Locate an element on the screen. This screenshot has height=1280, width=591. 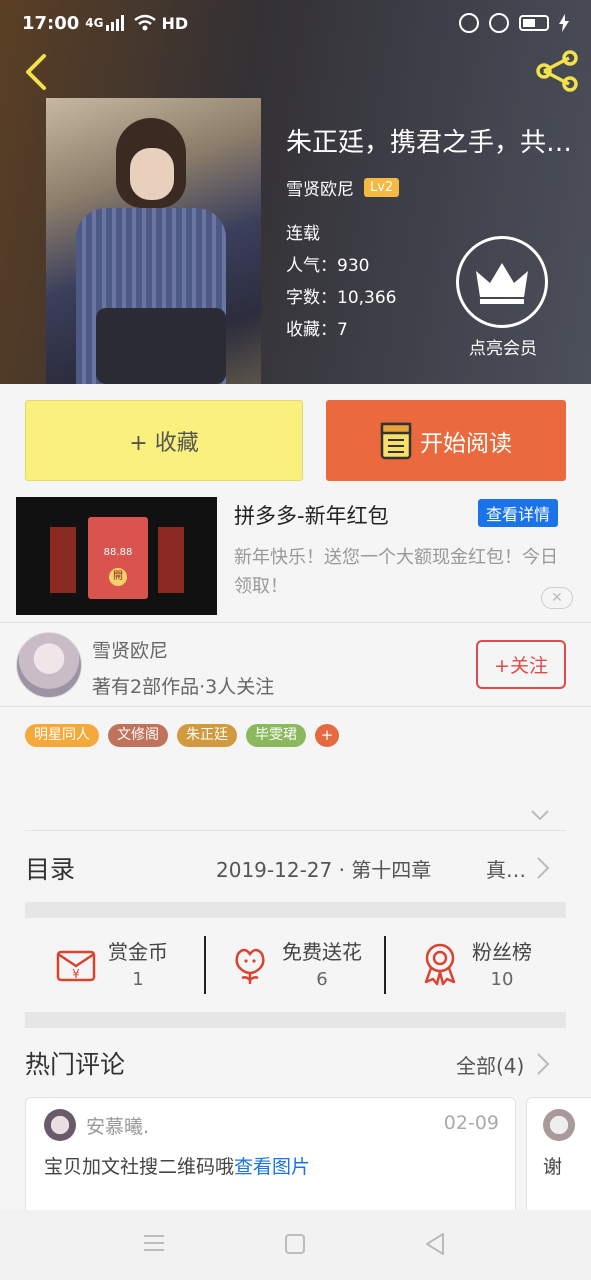
status-time: 17:00 is located at coordinates (51, 23).